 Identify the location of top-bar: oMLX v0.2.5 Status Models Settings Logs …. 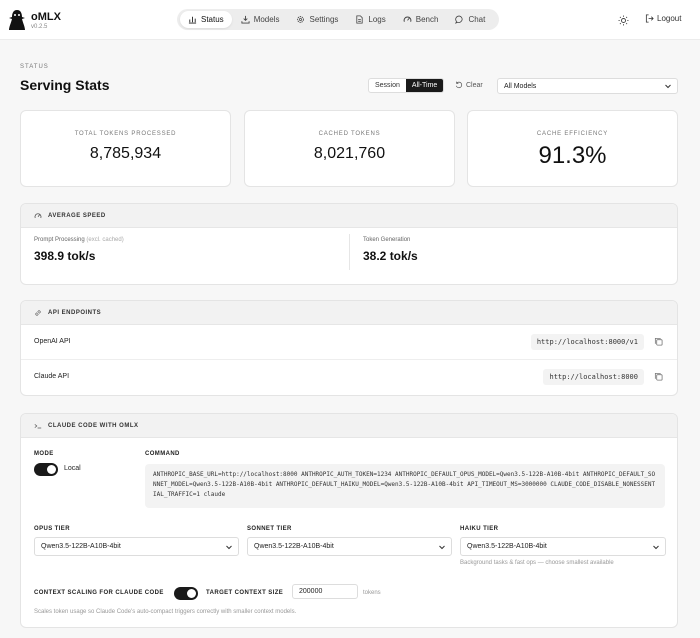
(350, 20).